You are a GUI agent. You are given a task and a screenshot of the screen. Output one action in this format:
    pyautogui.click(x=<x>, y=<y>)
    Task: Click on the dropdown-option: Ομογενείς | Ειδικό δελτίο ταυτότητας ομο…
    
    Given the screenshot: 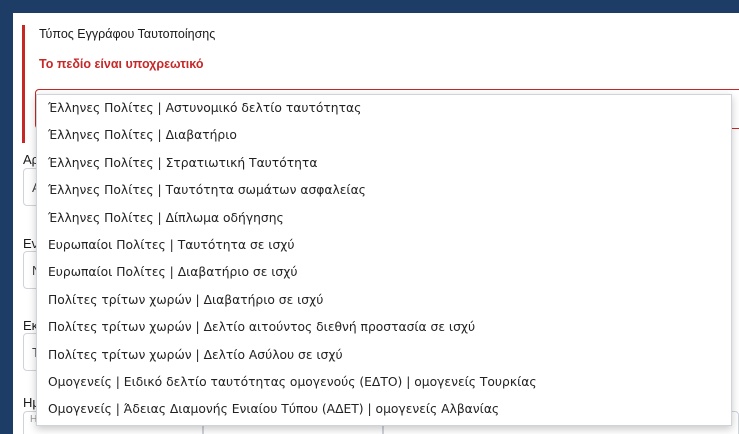 What is the action you would take?
    pyautogui.click(x=384, y=382)
    